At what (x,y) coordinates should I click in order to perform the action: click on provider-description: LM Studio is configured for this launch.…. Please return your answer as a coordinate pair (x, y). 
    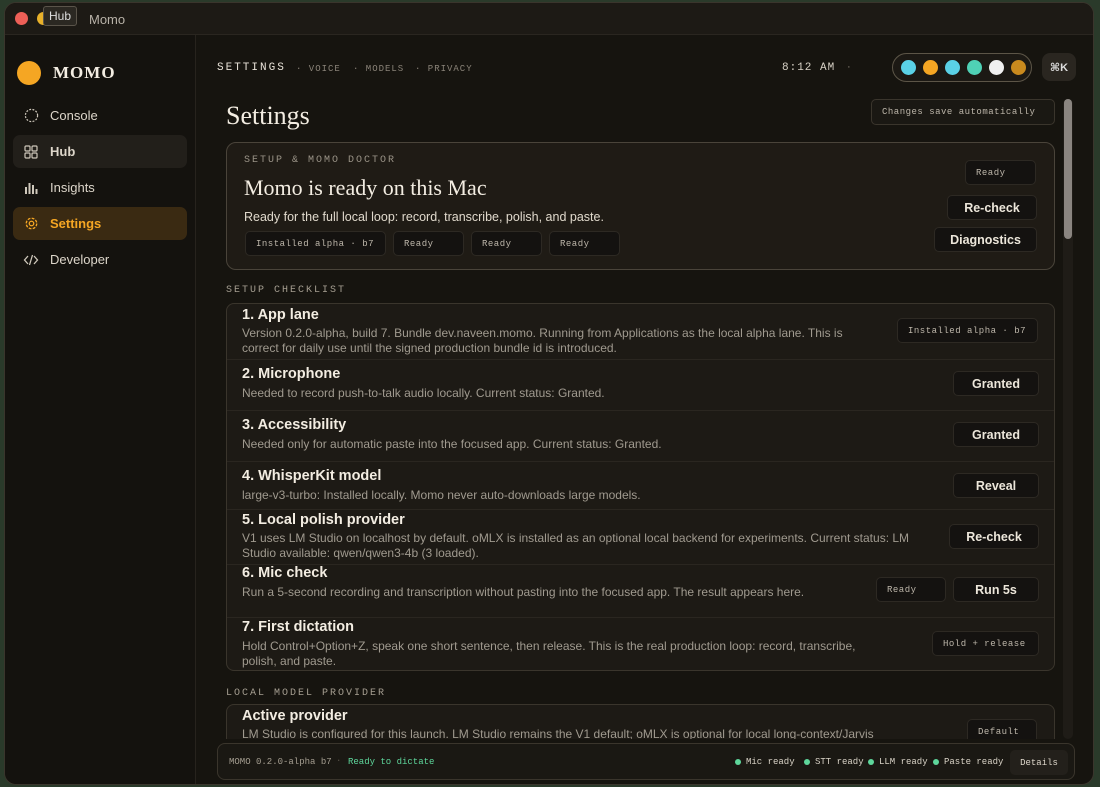
    Looking at the image, I should click on (558, 733).